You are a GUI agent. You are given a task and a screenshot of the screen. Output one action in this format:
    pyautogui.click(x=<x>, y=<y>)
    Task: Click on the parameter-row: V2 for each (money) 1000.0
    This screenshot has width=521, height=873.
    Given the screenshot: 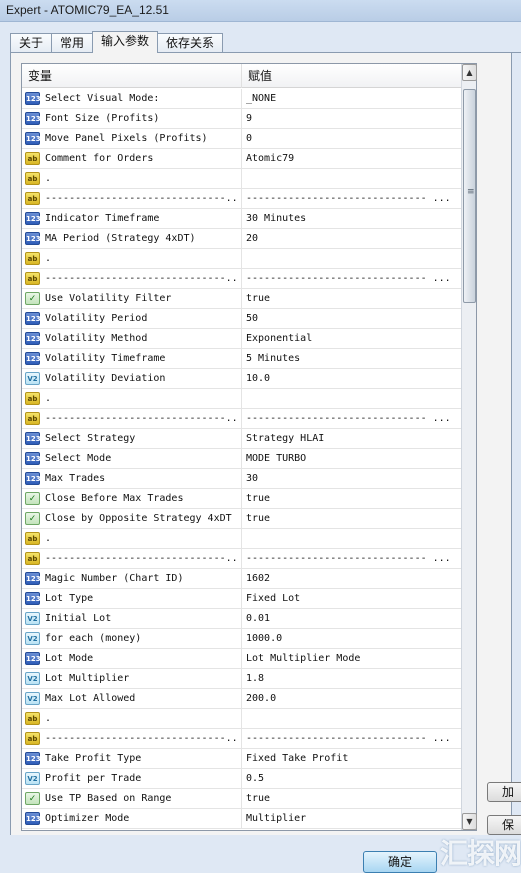 What is the action you would take?
    pyautogui.click(x=241, y=639)
    